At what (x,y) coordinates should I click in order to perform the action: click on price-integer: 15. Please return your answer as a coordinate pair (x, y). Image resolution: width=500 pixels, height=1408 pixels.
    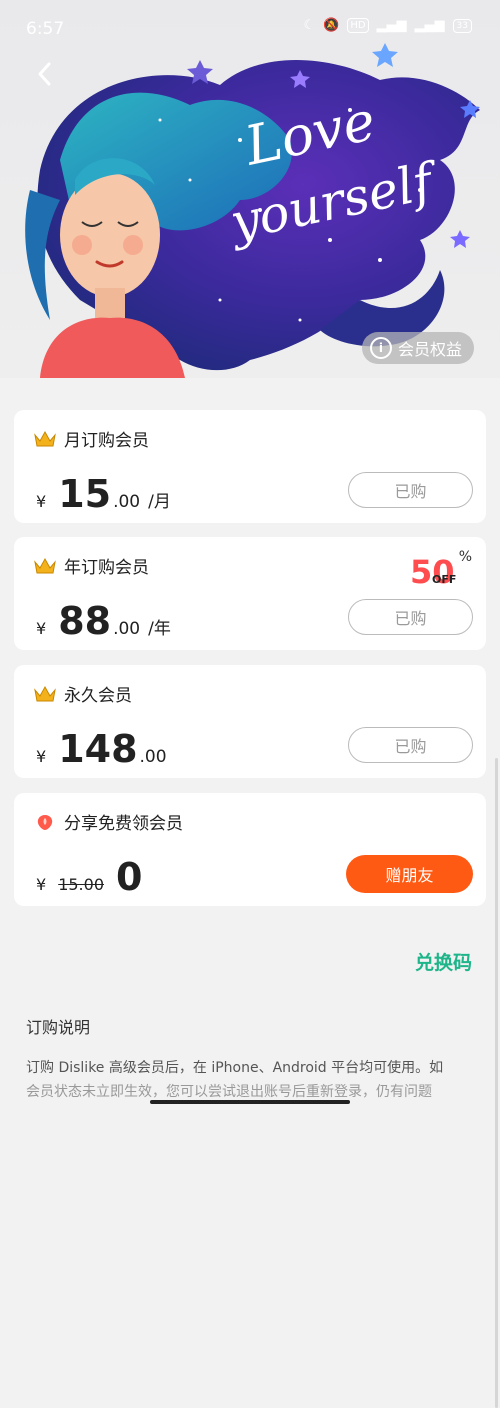
    Looking at the image, I should click on (85, 494).